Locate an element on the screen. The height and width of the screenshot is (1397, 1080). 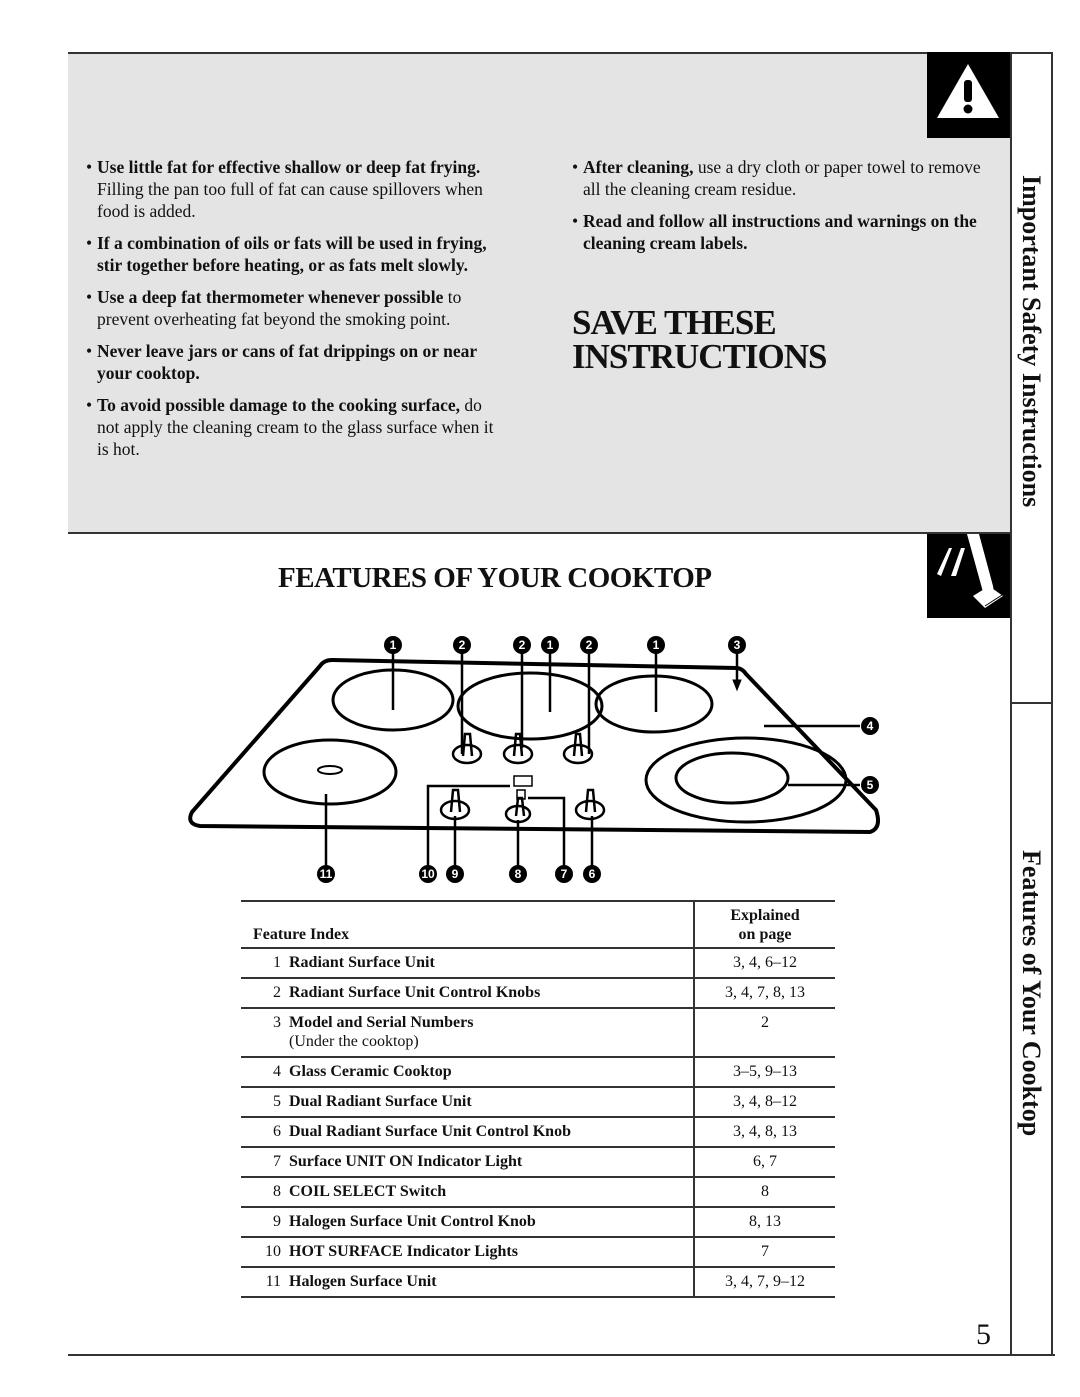
warning-icon is located at coordinates (968, 95).